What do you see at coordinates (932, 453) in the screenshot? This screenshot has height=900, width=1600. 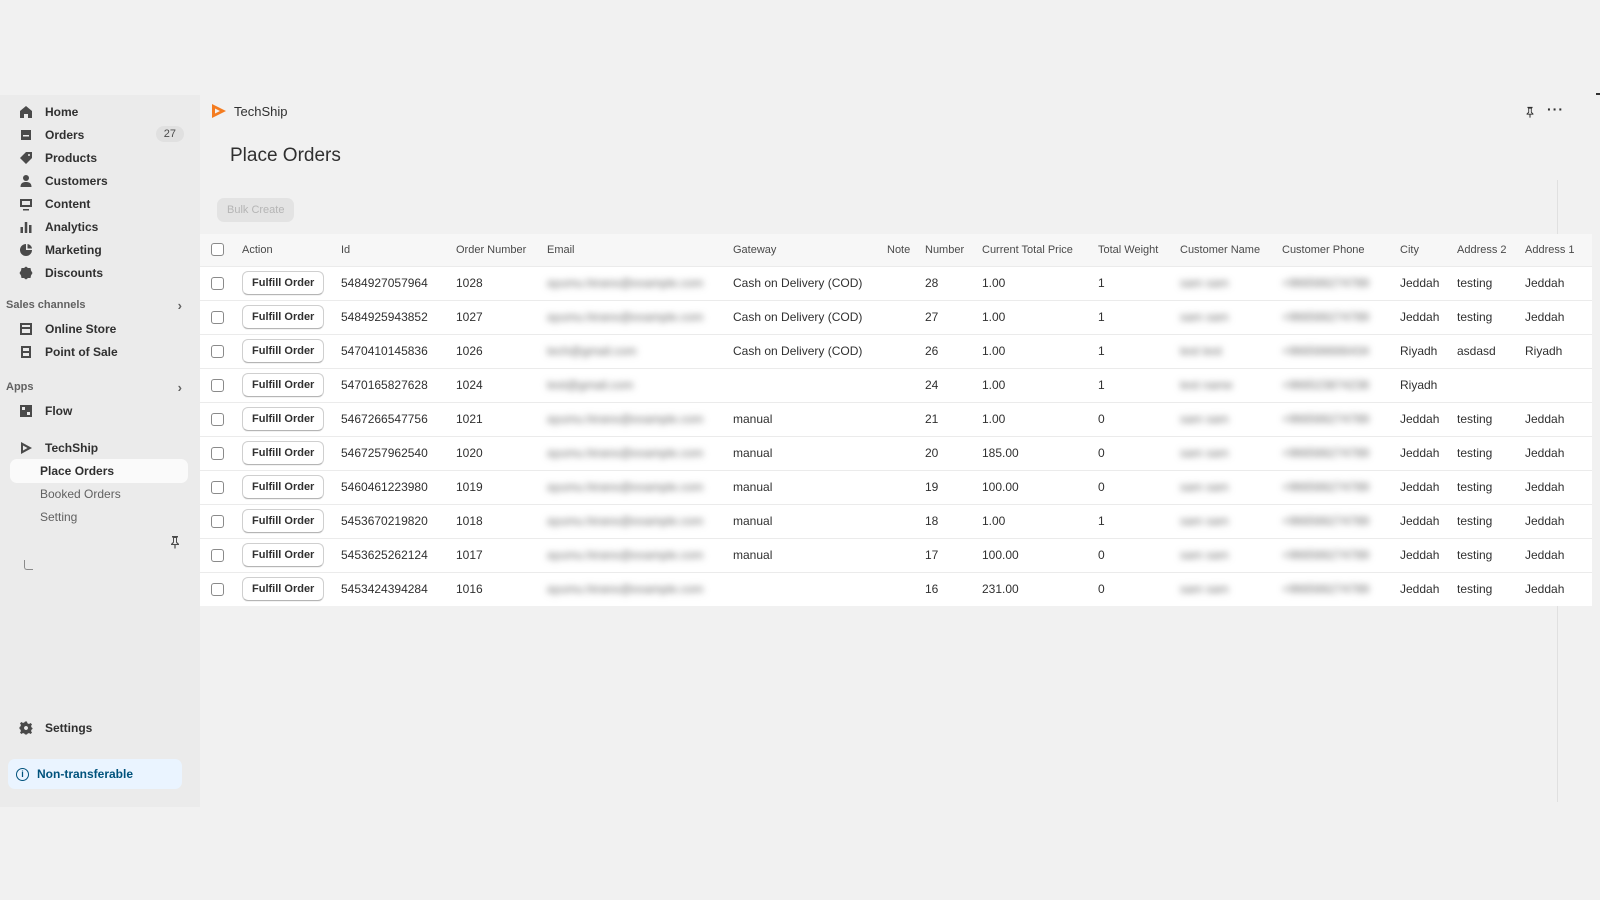 I see `cell-number: 20` at bounding box center [932, 453].